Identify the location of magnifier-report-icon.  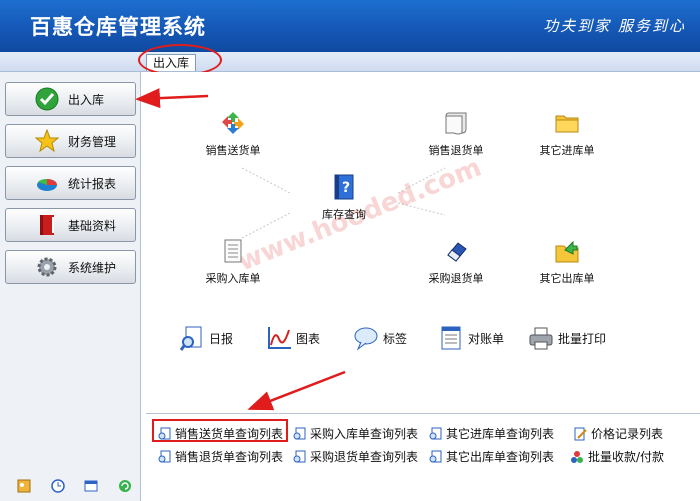
(192, 338).